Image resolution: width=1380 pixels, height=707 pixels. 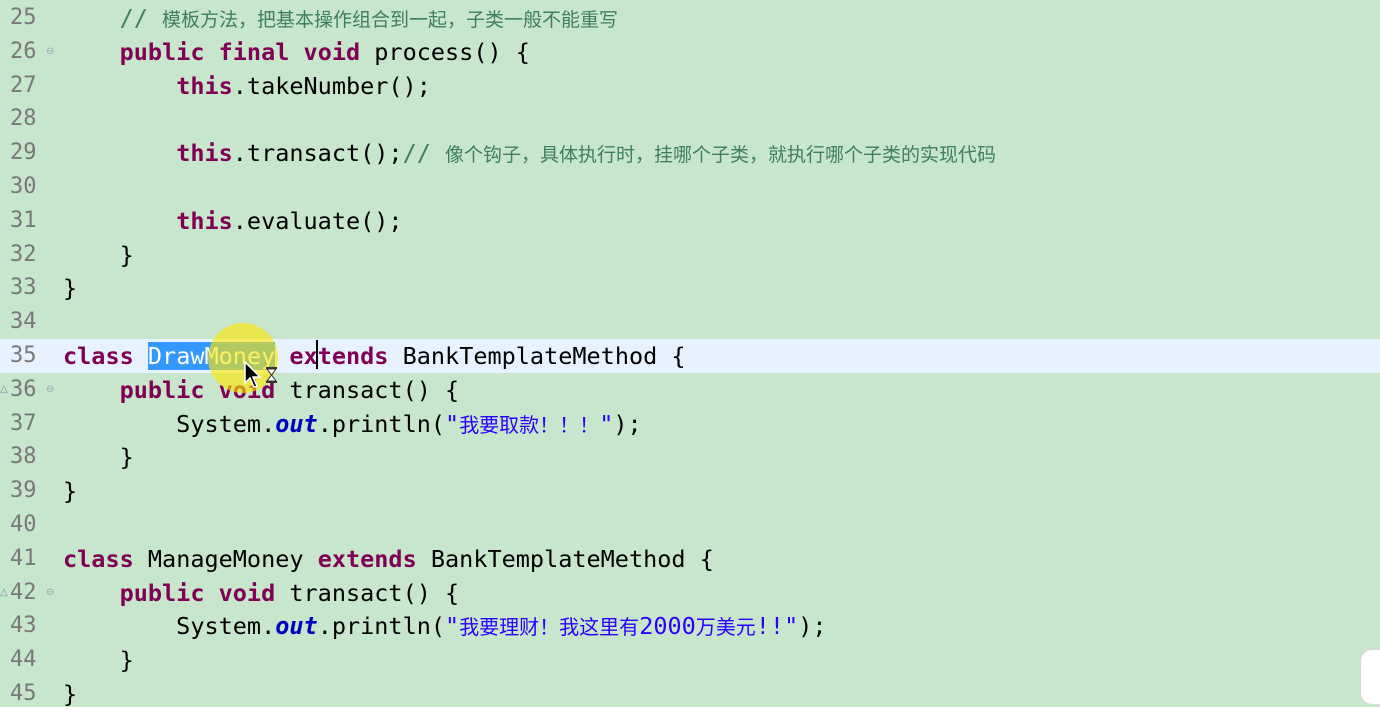 What do you see at coordinates (23, 85) in the screenshot?
I see `line-number: 27` at bounding box center [23, 85].